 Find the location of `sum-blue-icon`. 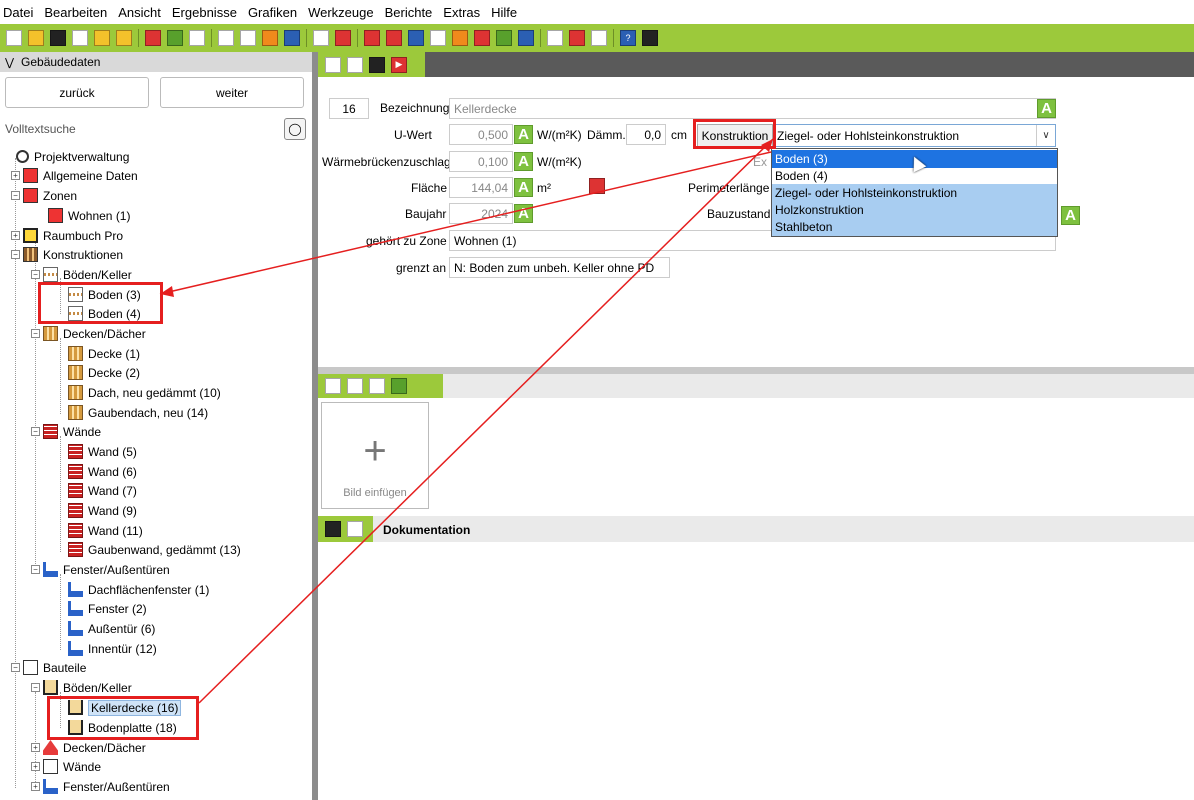

sum-blue-icon is located at coordinates (292, 38).